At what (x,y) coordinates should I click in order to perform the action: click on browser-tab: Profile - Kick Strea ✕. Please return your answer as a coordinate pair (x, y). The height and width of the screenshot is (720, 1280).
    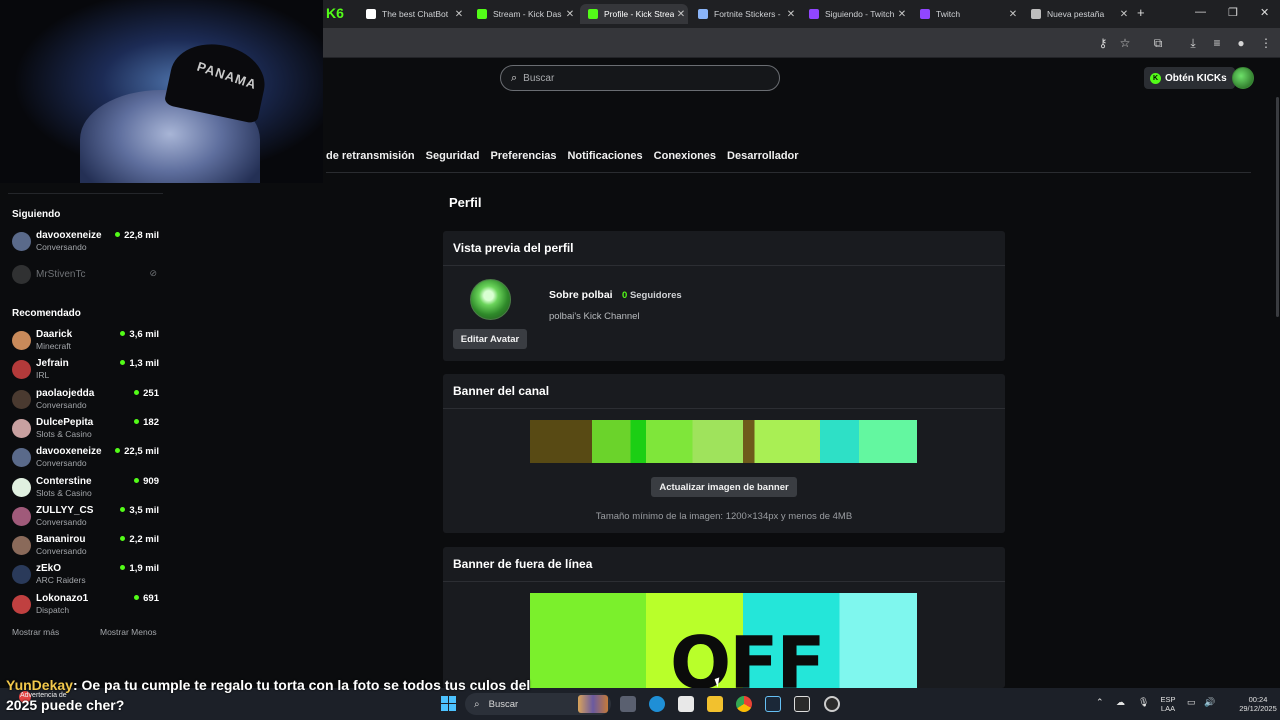
    Looking at the image, I should click on (634, 14).